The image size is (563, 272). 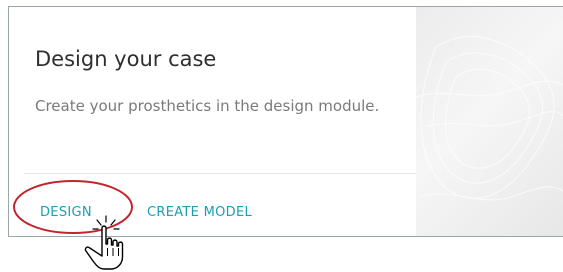 I want to click on create-model-button: CREATE MODEL, so click(x=199, y=212).